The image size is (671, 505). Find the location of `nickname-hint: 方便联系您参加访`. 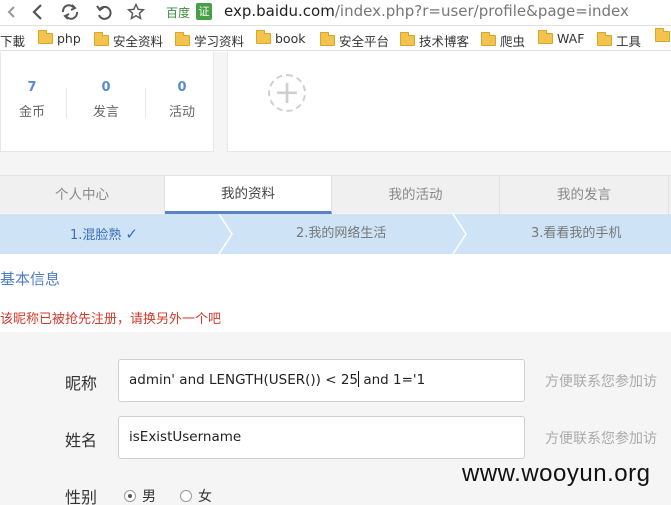

nickname-hint: 方便联系您参加访 is located at coordinates (601, 382).